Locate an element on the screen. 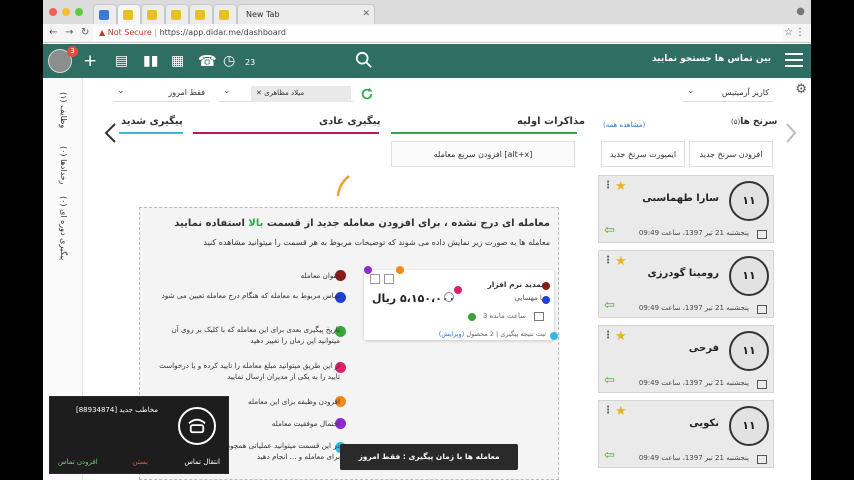  new-tab-label: New Tab is located at coordinates (263, 14).